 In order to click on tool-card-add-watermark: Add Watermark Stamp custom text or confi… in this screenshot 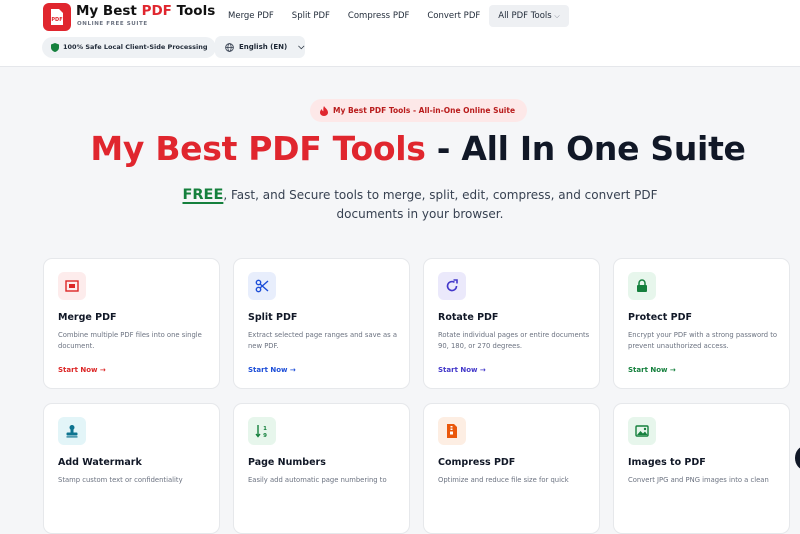, I will do `click(131, 468)`.